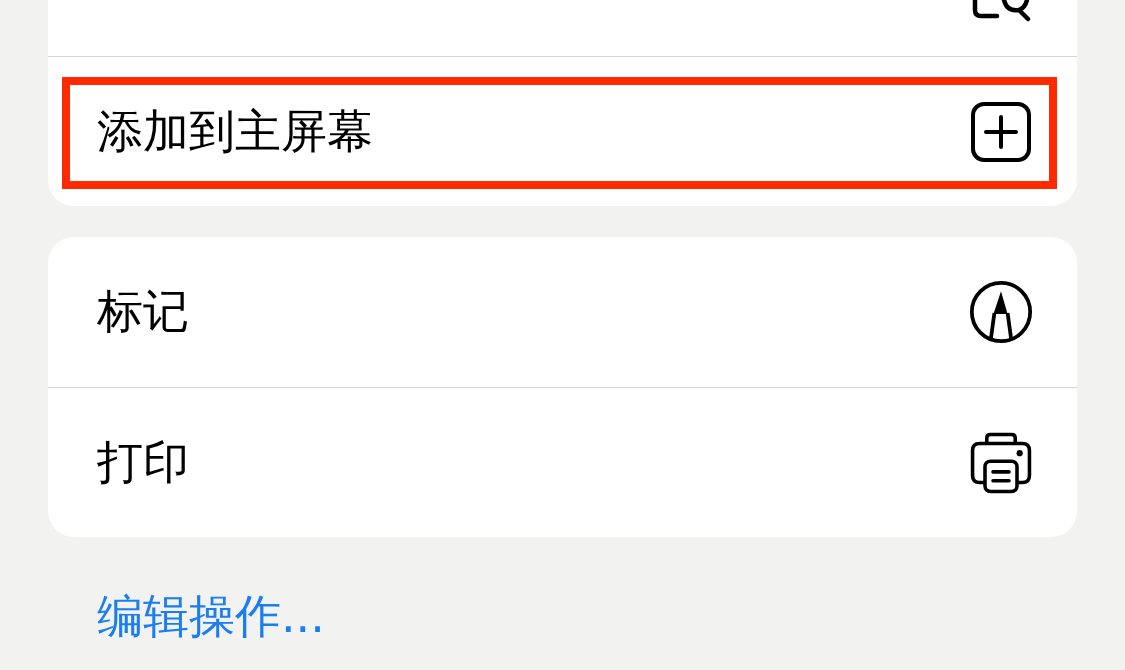 Image resolution: width=1125 pixels, height=670 pixels. Describe the element at coordinates (1001, 131) in the screenshot. I see `plus-square-icon` at that location.